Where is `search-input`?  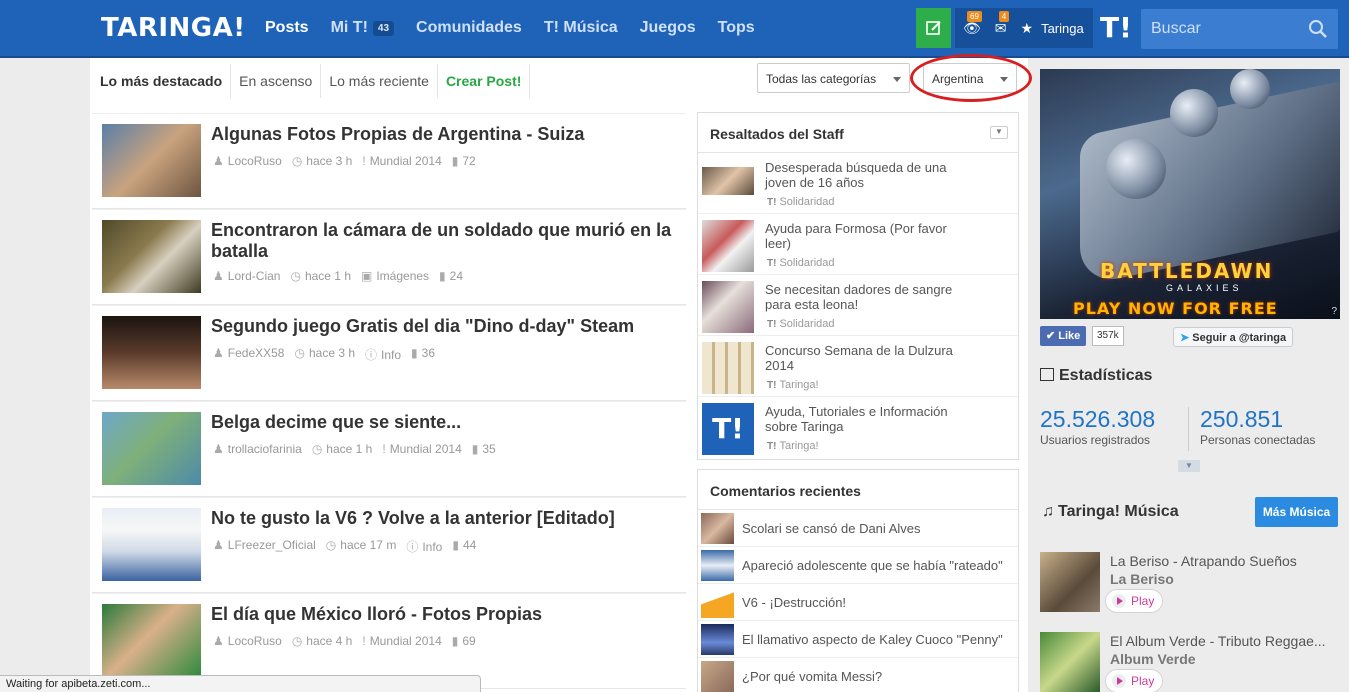 search-input is located at coordinates (1221, 29).